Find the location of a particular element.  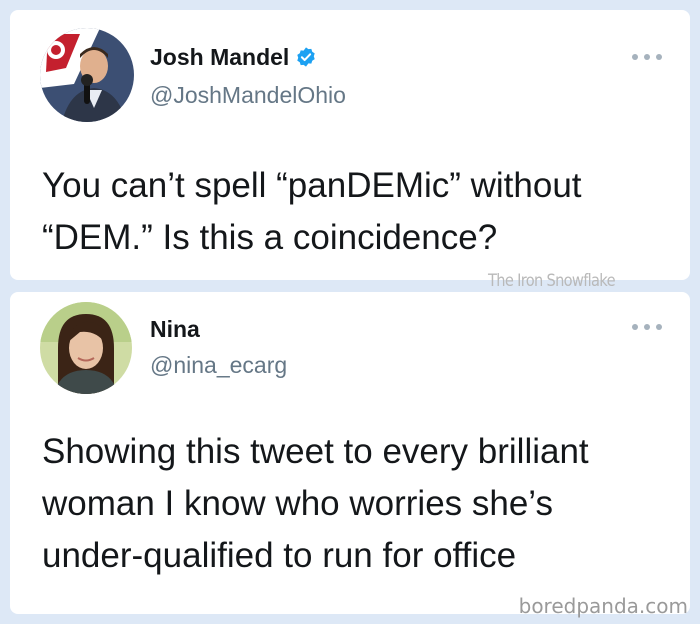

display-name: Nina is located at coordinates (175, 329).